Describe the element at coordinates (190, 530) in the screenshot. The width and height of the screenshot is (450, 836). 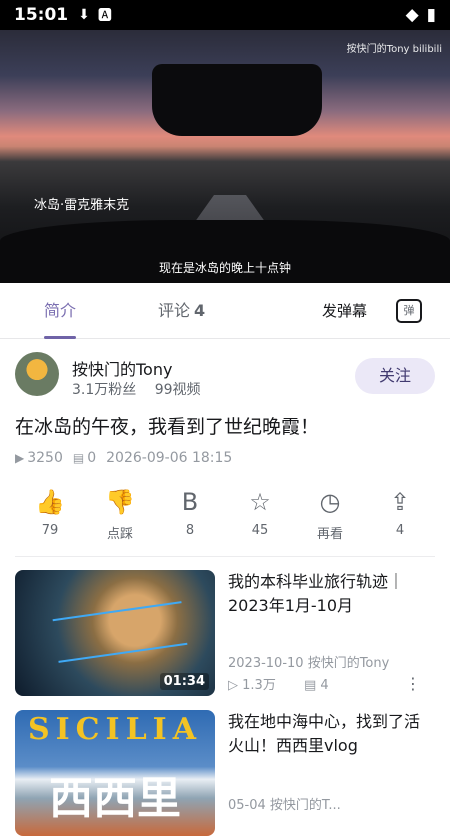
I see `coin-count: 8` at that location.